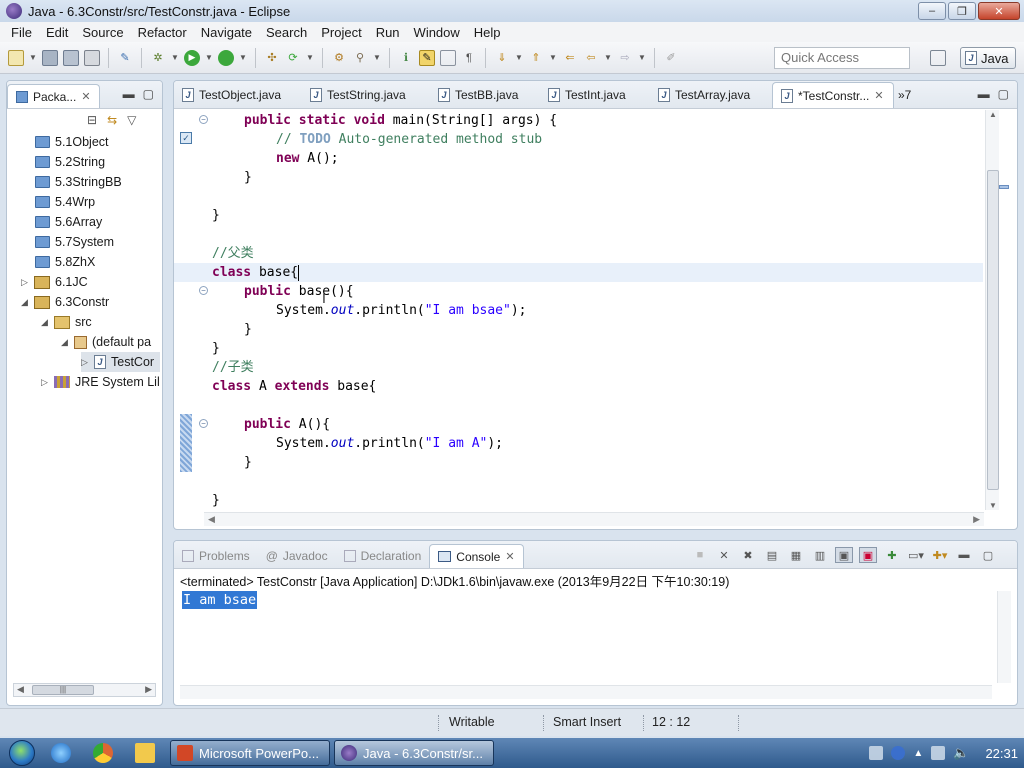 The width and height of the screenshot is (1024, 768). I want to click on next-annotation-icon: ⇓, so click(502, 58).